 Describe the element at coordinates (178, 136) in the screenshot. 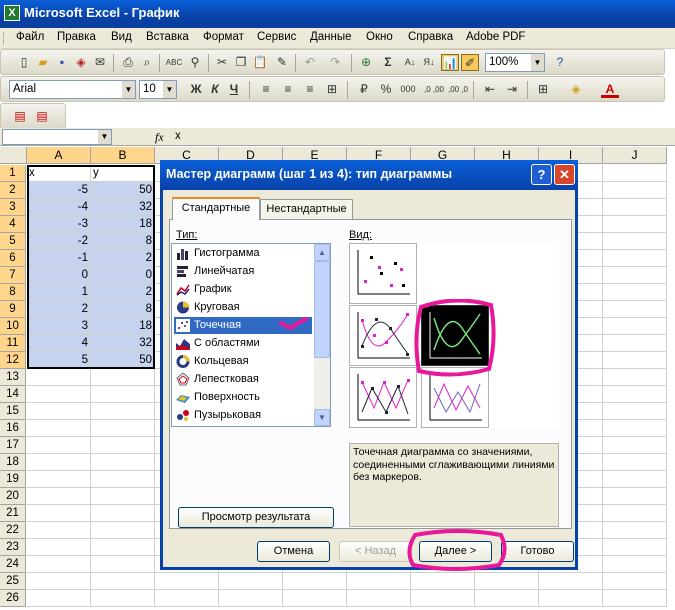

I see `formula-input: x` at that location.